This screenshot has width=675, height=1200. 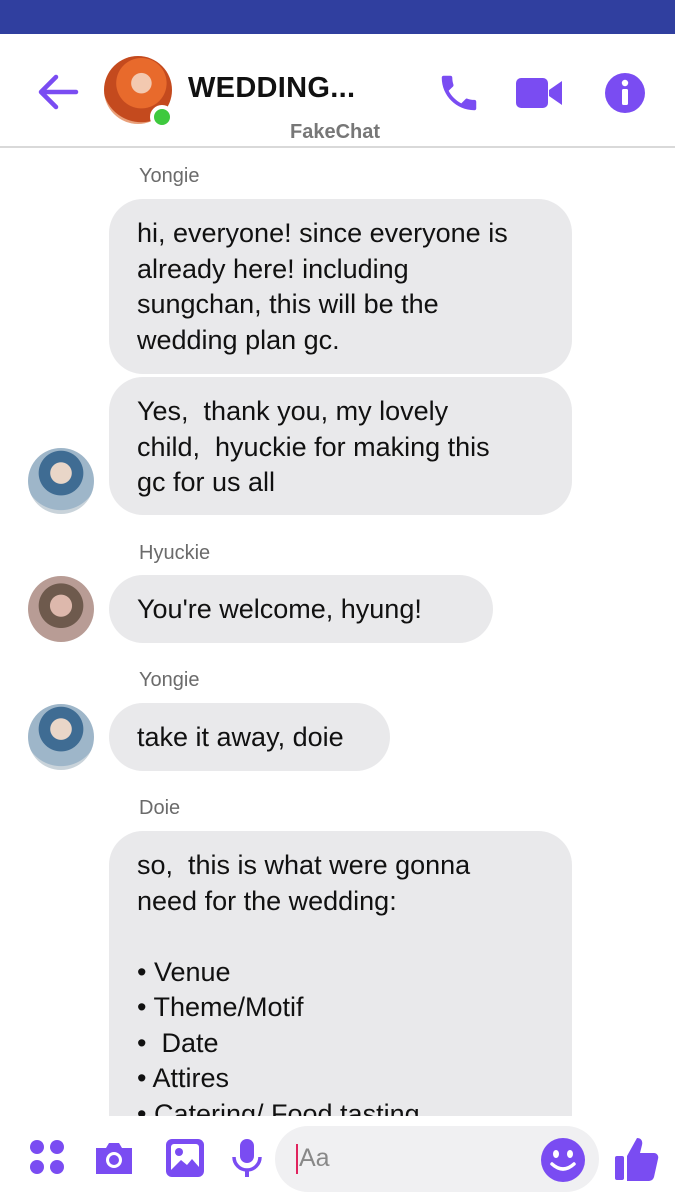 I want to click on camera-button, so click(x=114, y=1158).